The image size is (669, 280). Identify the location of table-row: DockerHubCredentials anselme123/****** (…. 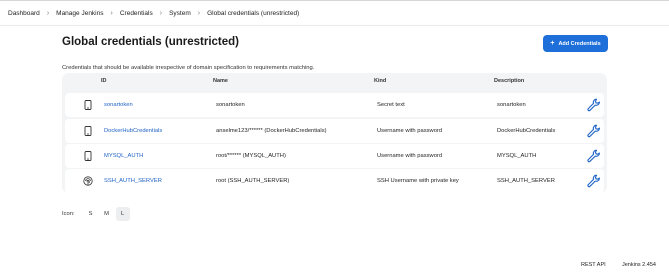
(334, 130).